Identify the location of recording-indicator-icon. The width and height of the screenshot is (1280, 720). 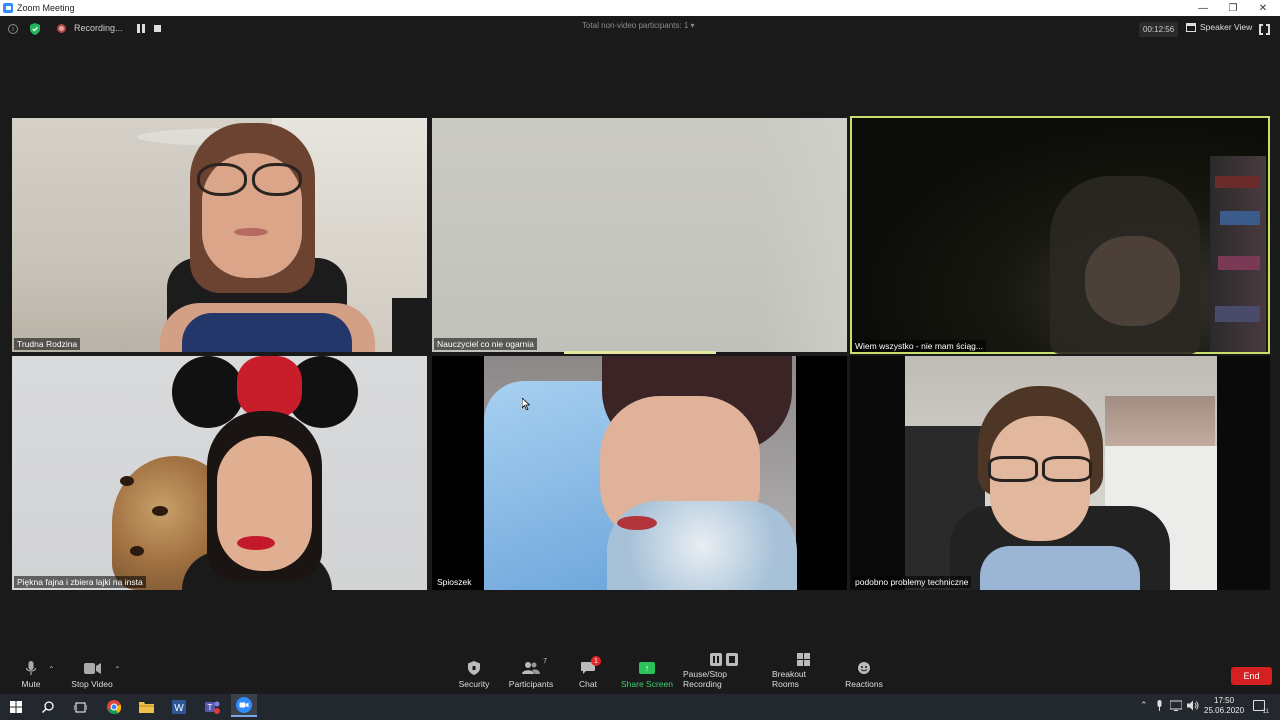
(61, 28).